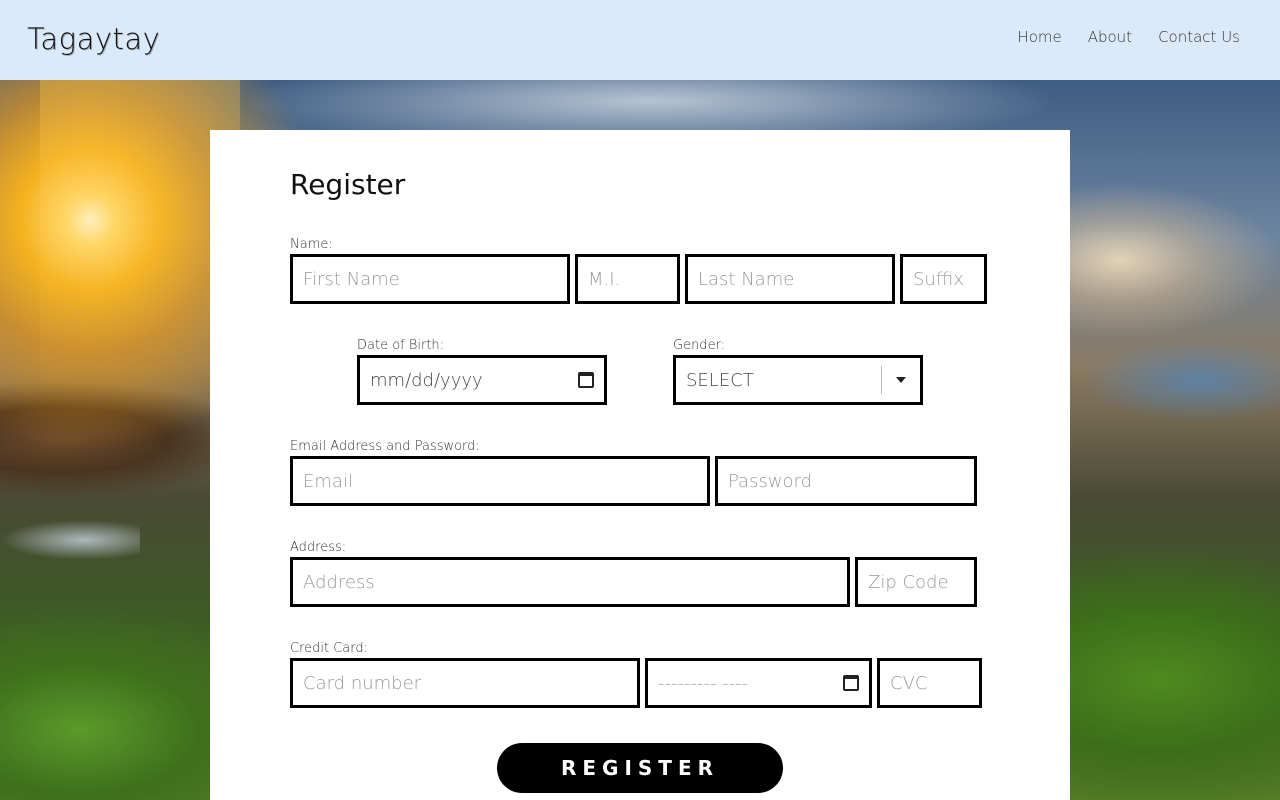 The height and width of the screenshot is (800, 1280). Describe the element at coordinates (328, 481) in the screenshot. I see `email-placeholder: Email` at that location.